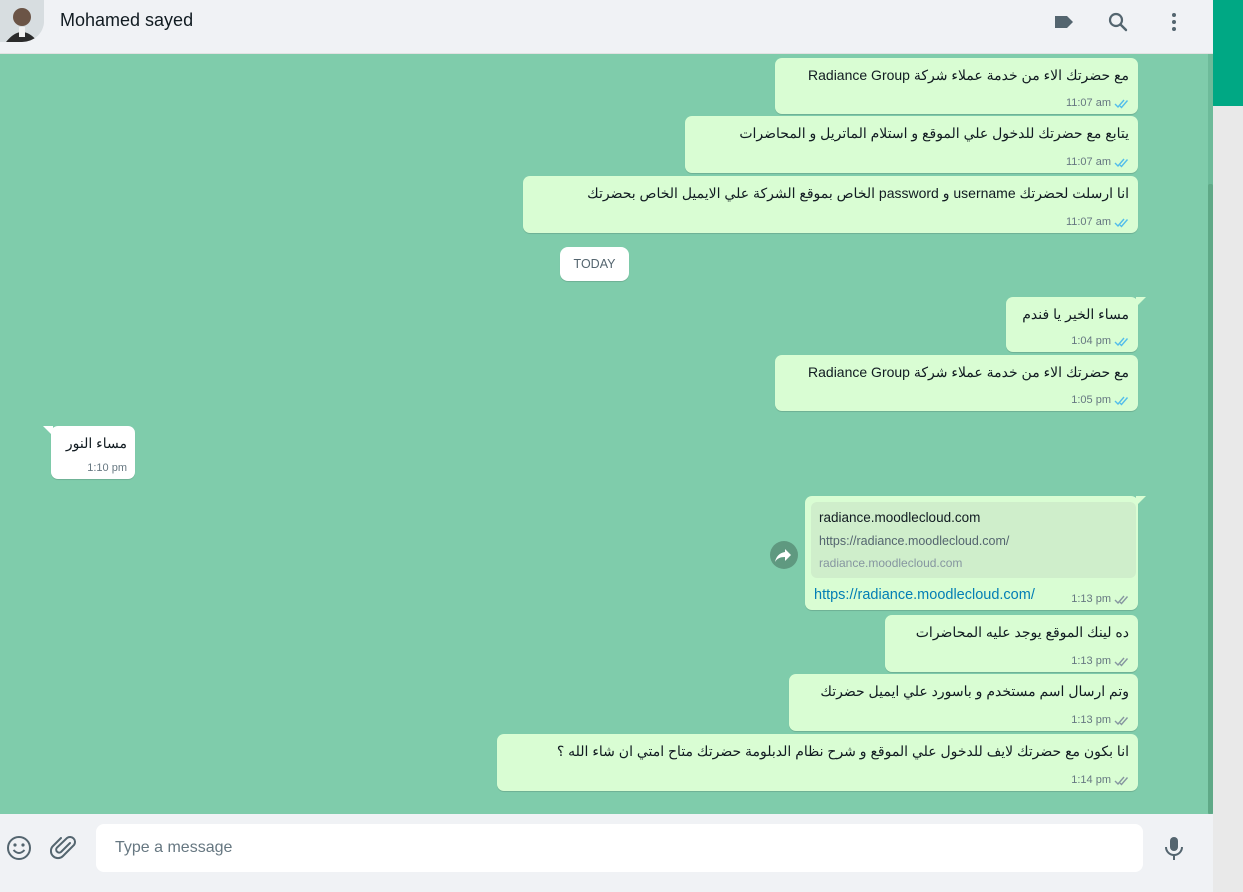 The height and width of the screenshot is (892, 1243). I want to click on forward-button, so click(784, 555).